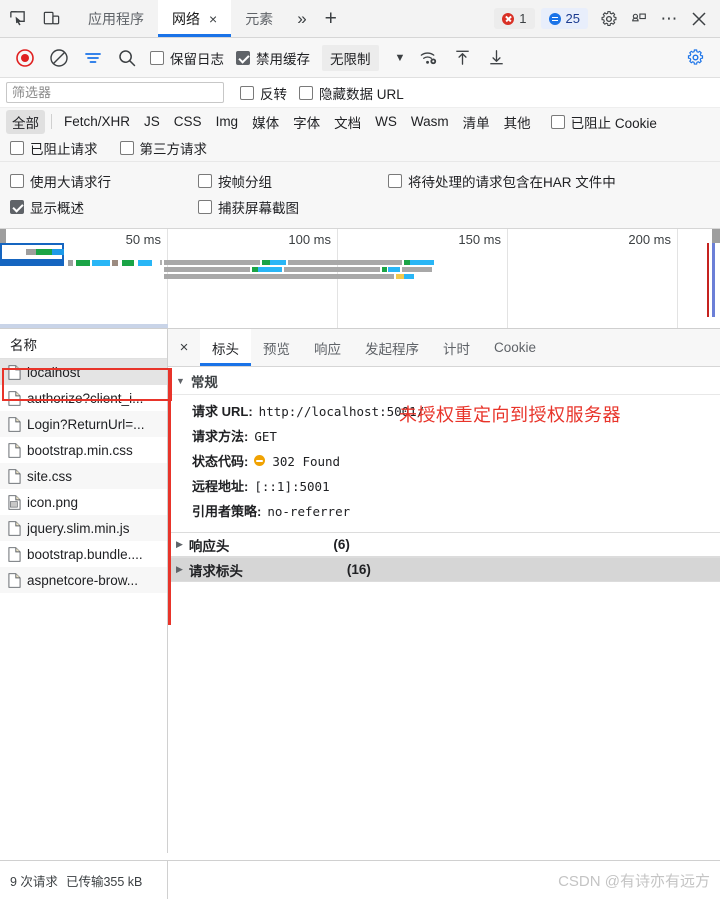  What do you see at coordinates (400, 58) in the screenshot?
I see `chevron-down-icon: ▼` at bounding box center [400, 58].